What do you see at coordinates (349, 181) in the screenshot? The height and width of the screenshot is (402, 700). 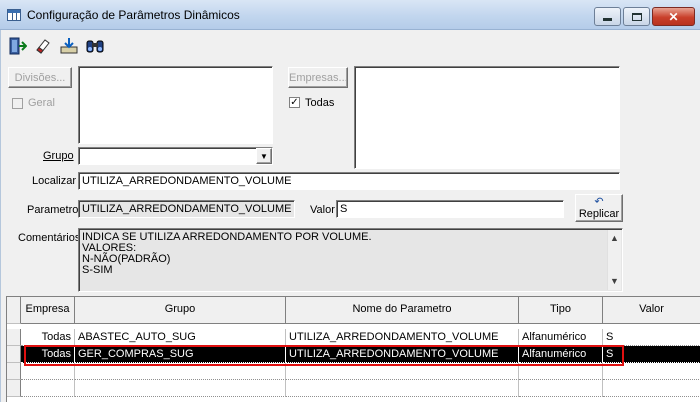 I see `localizar-input: UTILIZA_ARREDONDAMENTO_VOLUME` at bounding box center [349, 181].